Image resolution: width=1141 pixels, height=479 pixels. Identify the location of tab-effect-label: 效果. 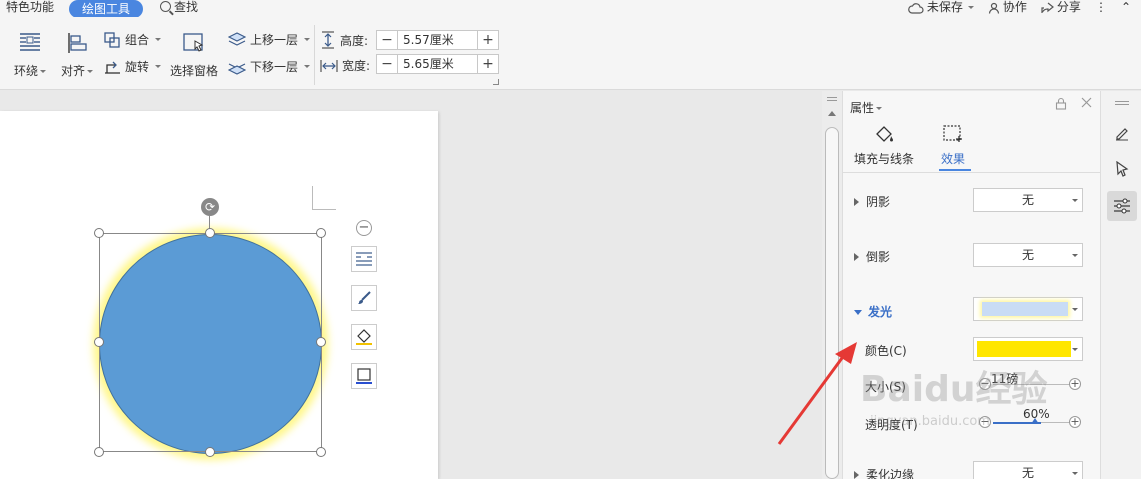
(953, 159).